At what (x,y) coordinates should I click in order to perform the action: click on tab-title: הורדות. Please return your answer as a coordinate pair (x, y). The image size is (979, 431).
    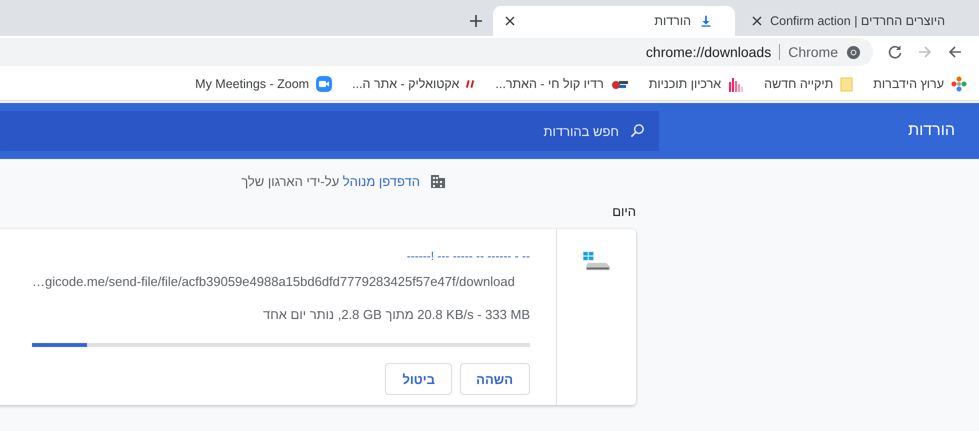
    Looking at the image, I should click on (672, 21).